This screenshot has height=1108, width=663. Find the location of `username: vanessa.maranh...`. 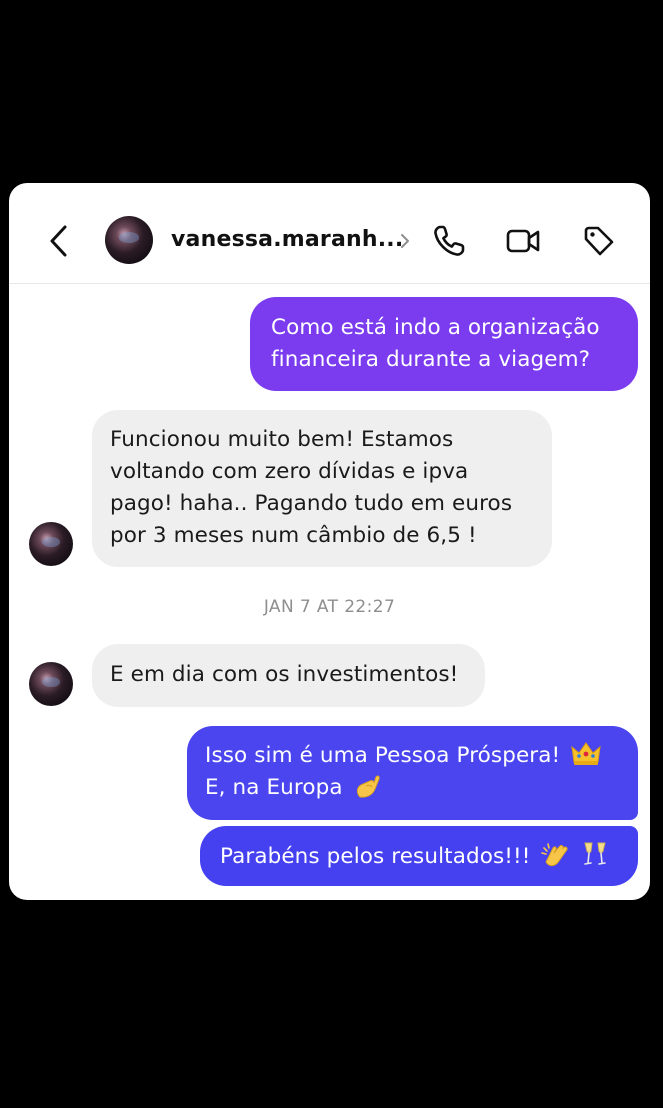

username: vanessa.maranh... is located at coordinates (287, 239).